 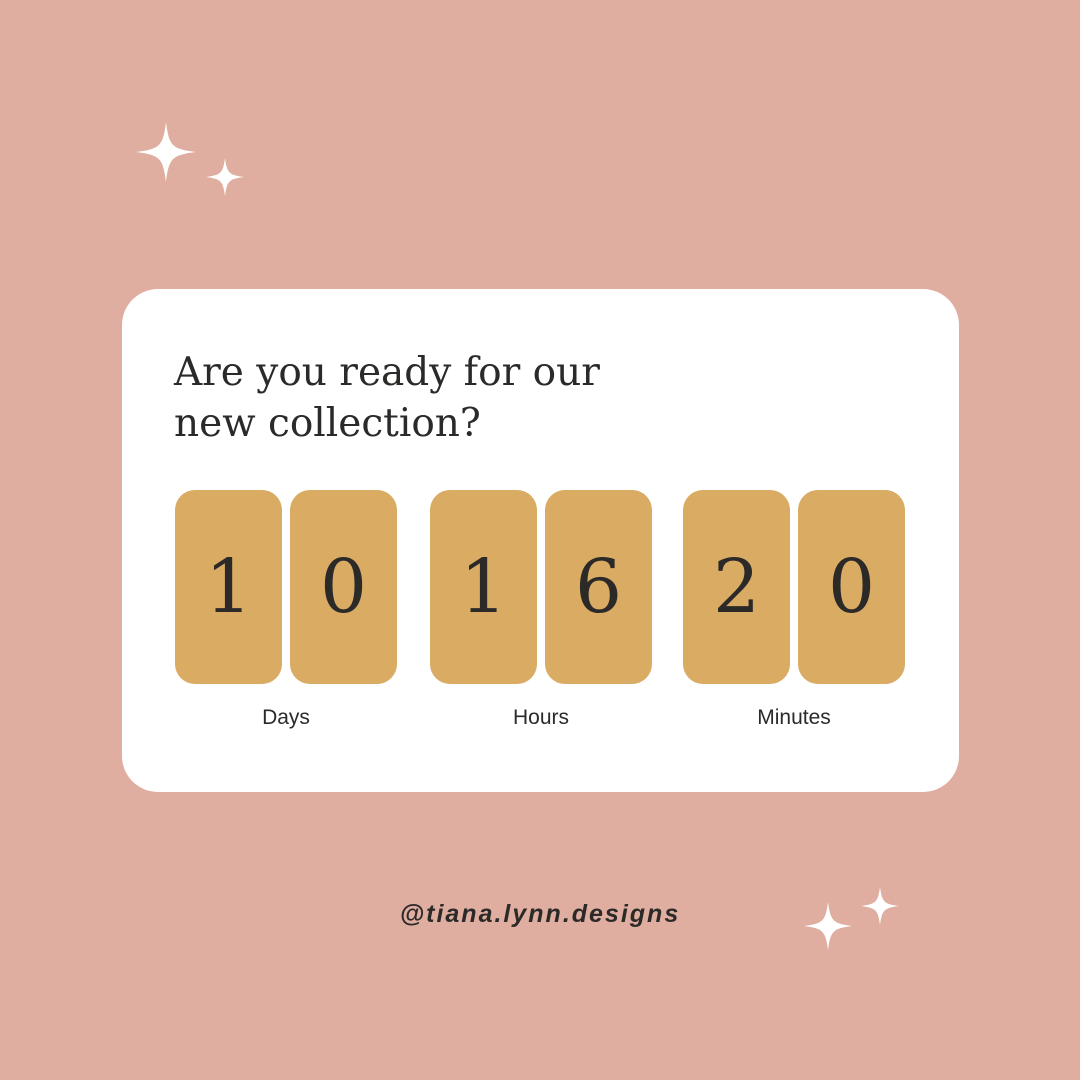 What do you see at coordinates (598, 587) in the screenshot?
I see `hours-digit-ones: 6` at bounding box center [598, 587].